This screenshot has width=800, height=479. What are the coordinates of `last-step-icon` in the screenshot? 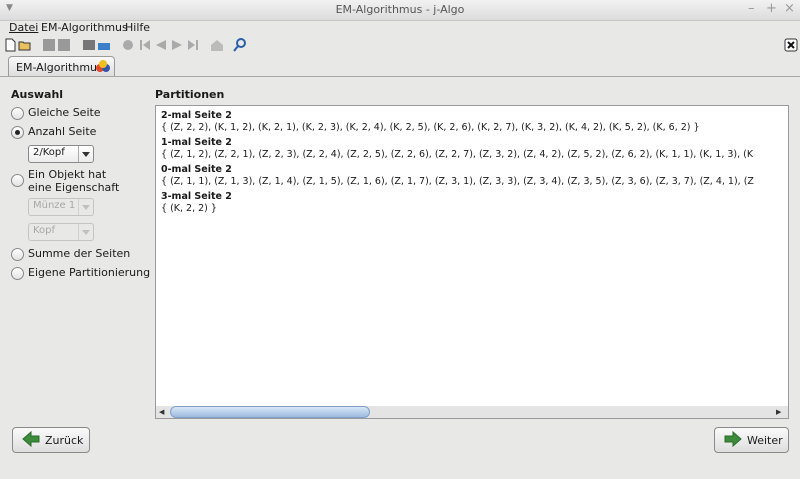 It's located at (193, 45).